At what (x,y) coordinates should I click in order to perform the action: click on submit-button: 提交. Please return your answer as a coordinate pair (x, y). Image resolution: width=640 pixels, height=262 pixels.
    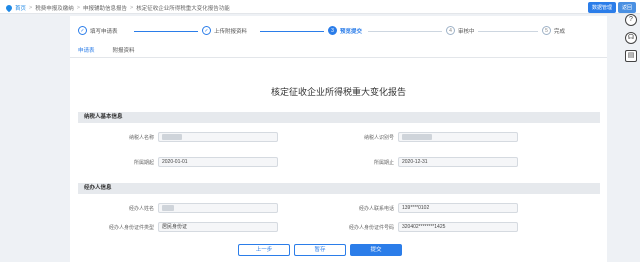
    Looking at the image, I should click on (376, 250).